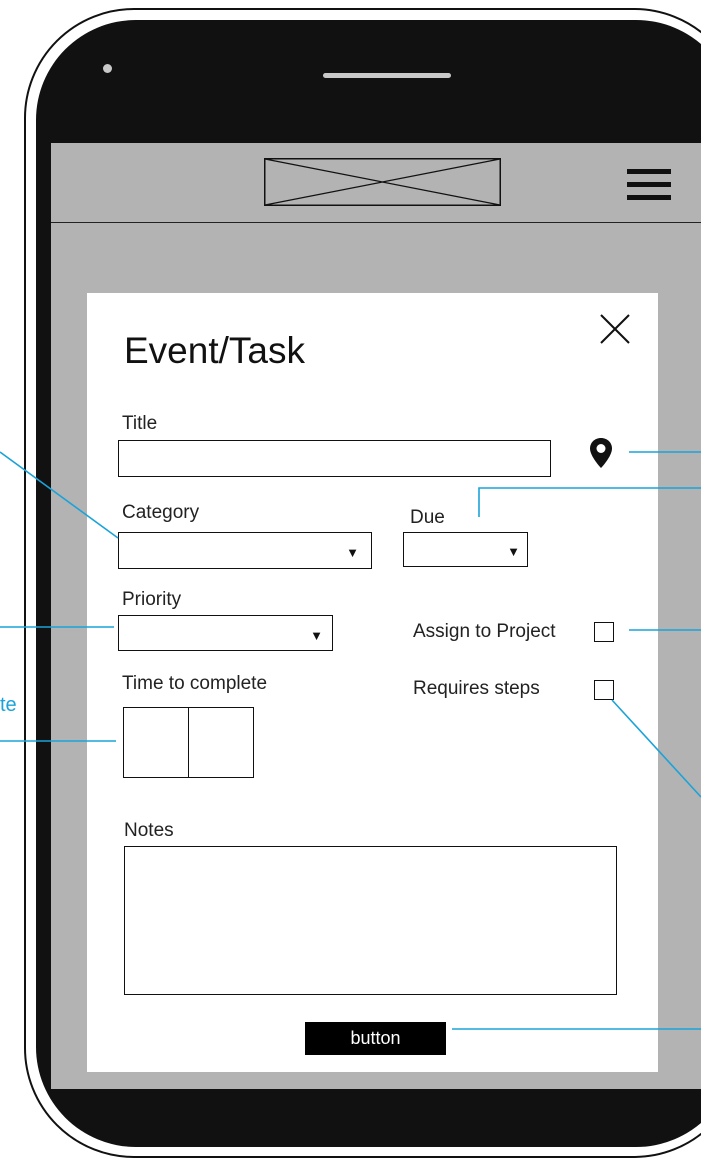 The height and width of the screenshot is (1164, 701). What do you see at coordinates (214, 350) in the screenshot?
I see `modal-title: Event/Task` at bounding box center [214, 350].